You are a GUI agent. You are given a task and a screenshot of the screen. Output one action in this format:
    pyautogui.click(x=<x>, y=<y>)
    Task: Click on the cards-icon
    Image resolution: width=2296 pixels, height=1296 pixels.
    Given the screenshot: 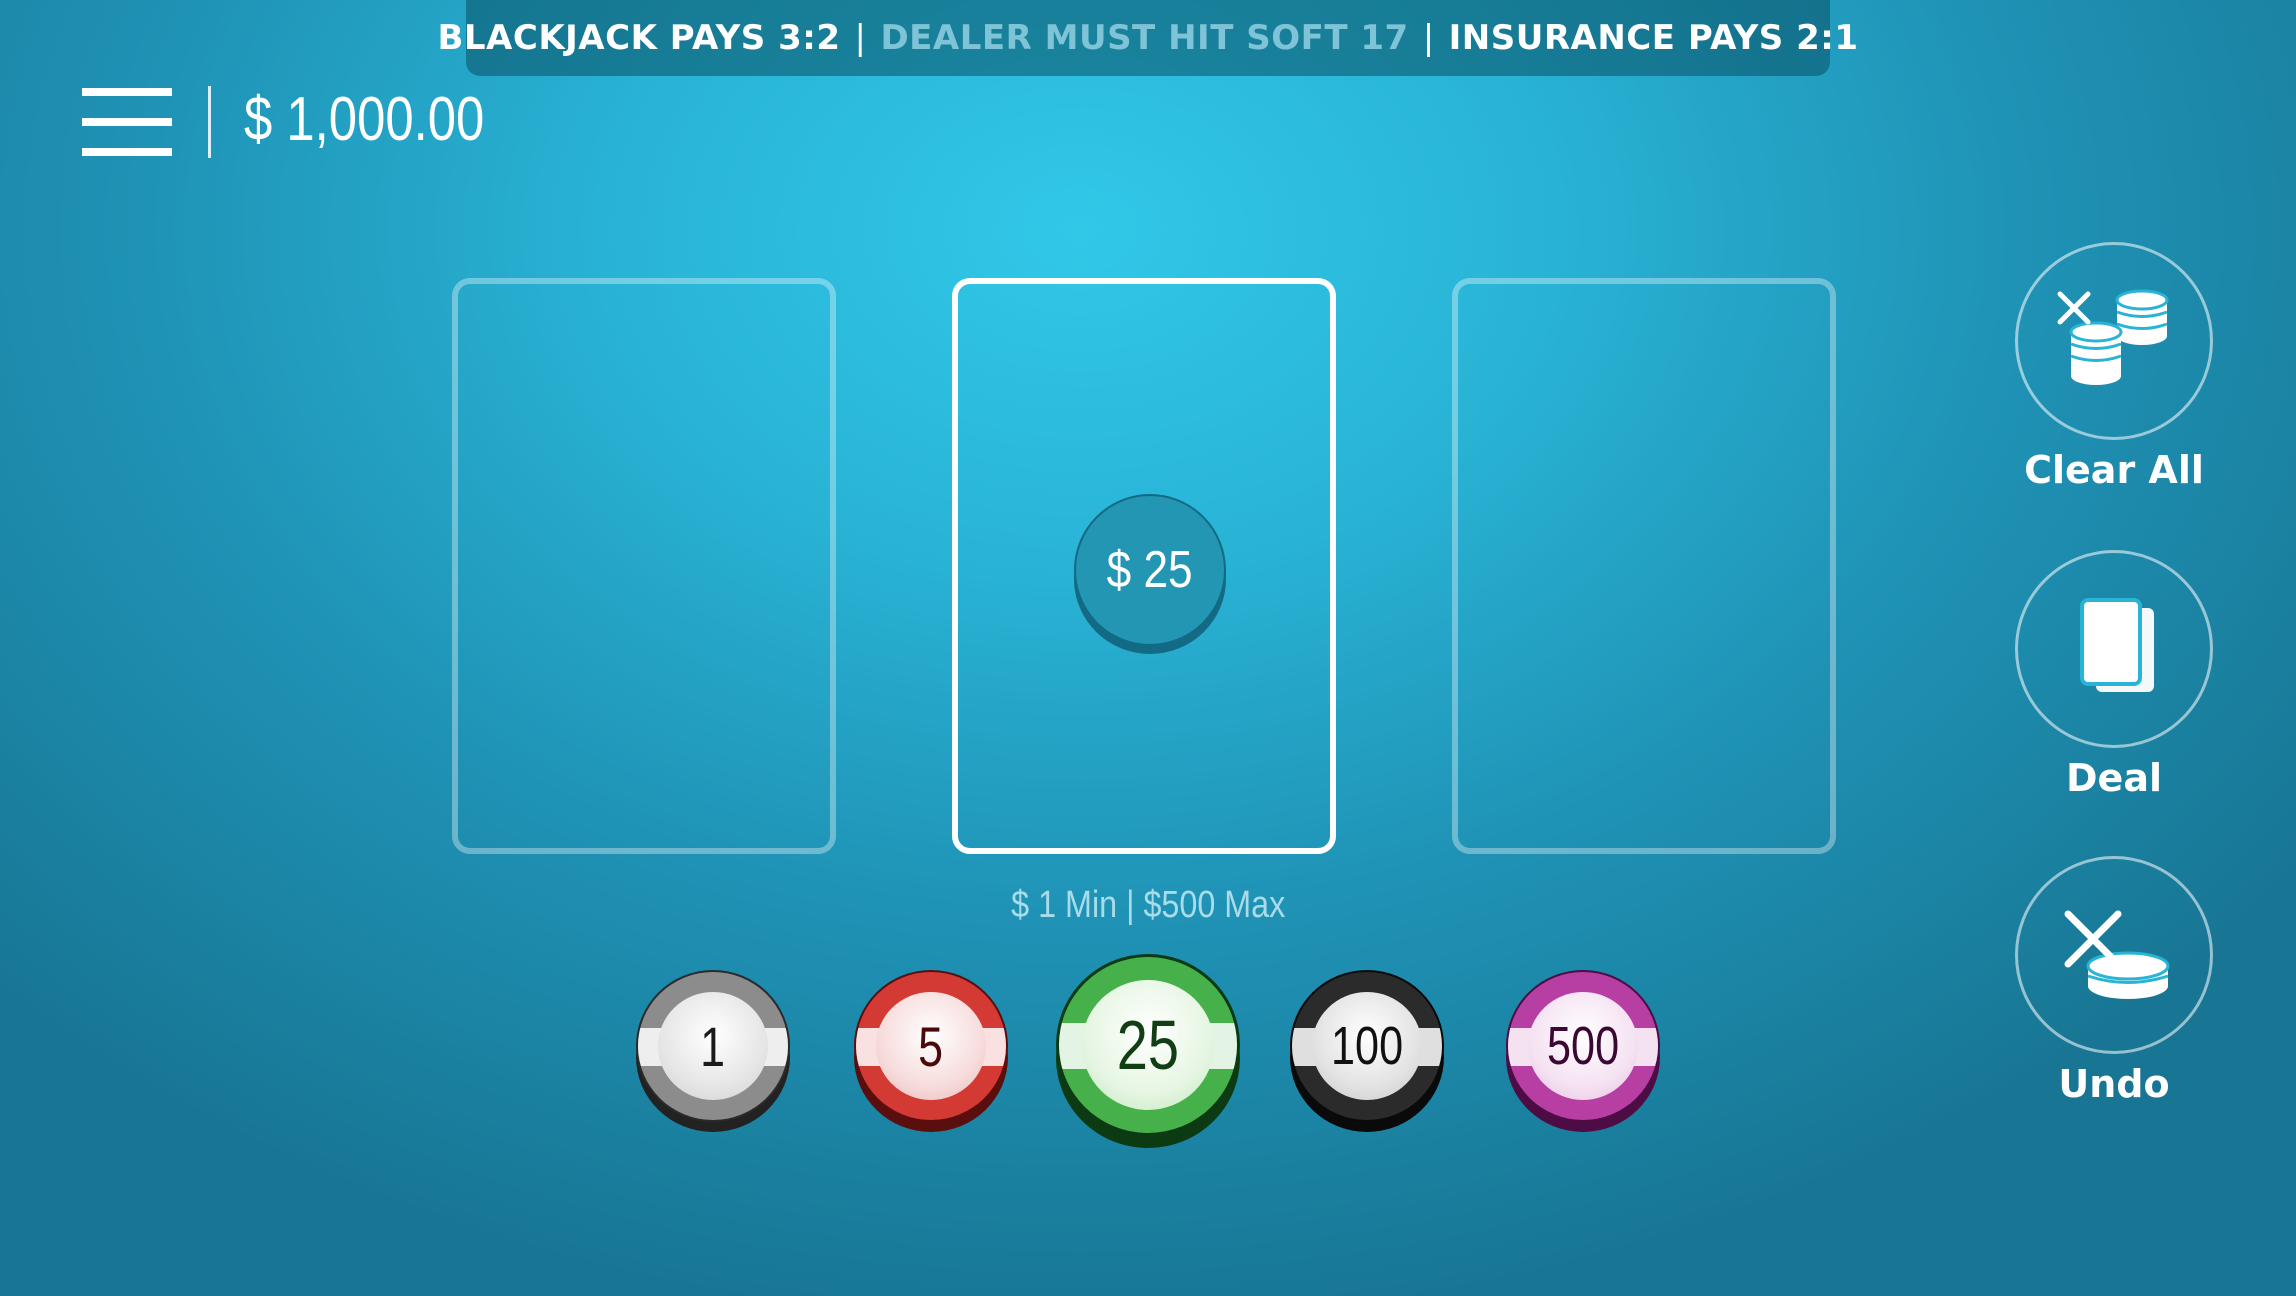 What is the action you would take?
    pyautogui.click(x=2117, y=645)
    